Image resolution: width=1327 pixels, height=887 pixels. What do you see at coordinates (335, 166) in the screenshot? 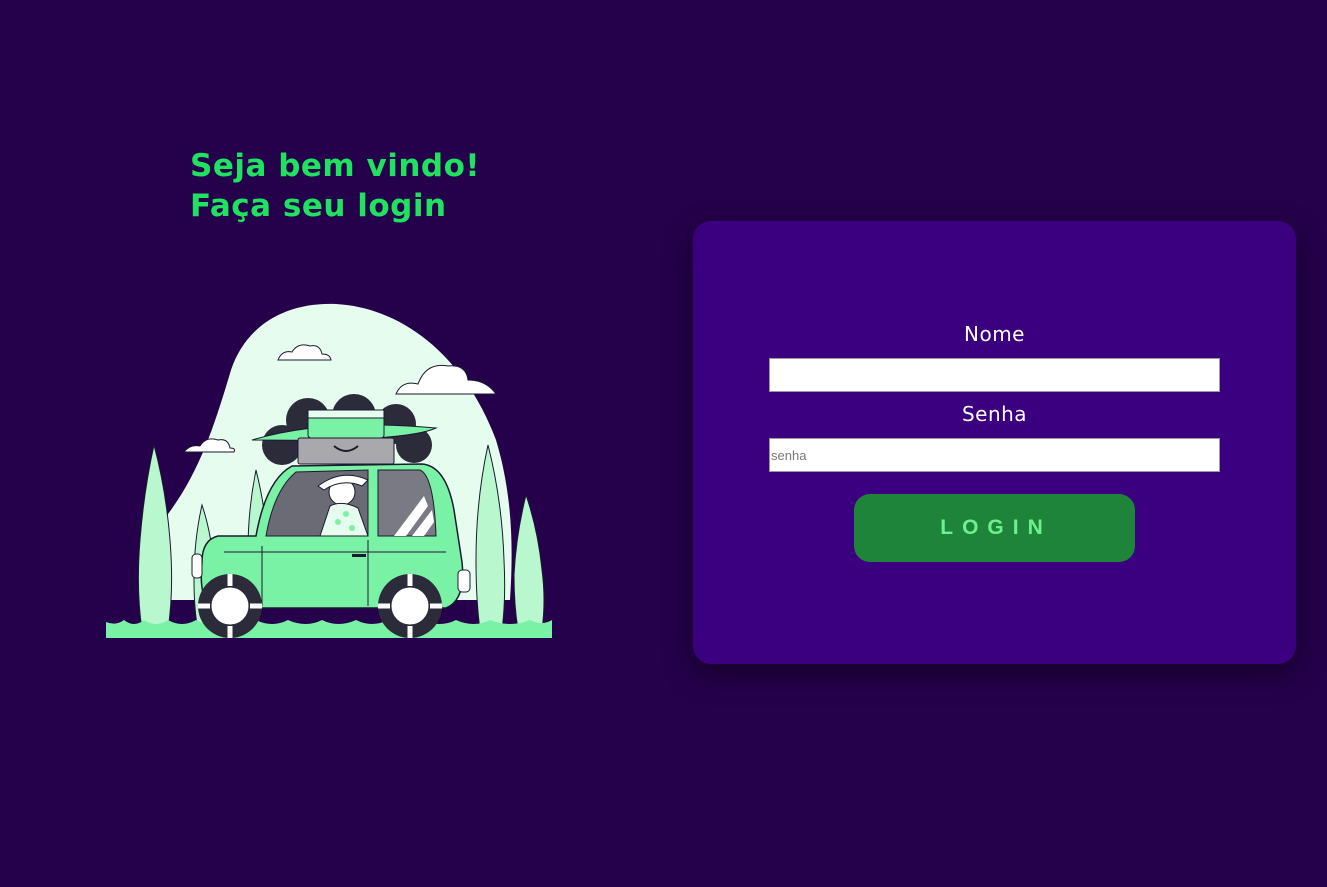
I see `welcome-line-1: Seja bem vindo!` at bounding box center [335, 166].